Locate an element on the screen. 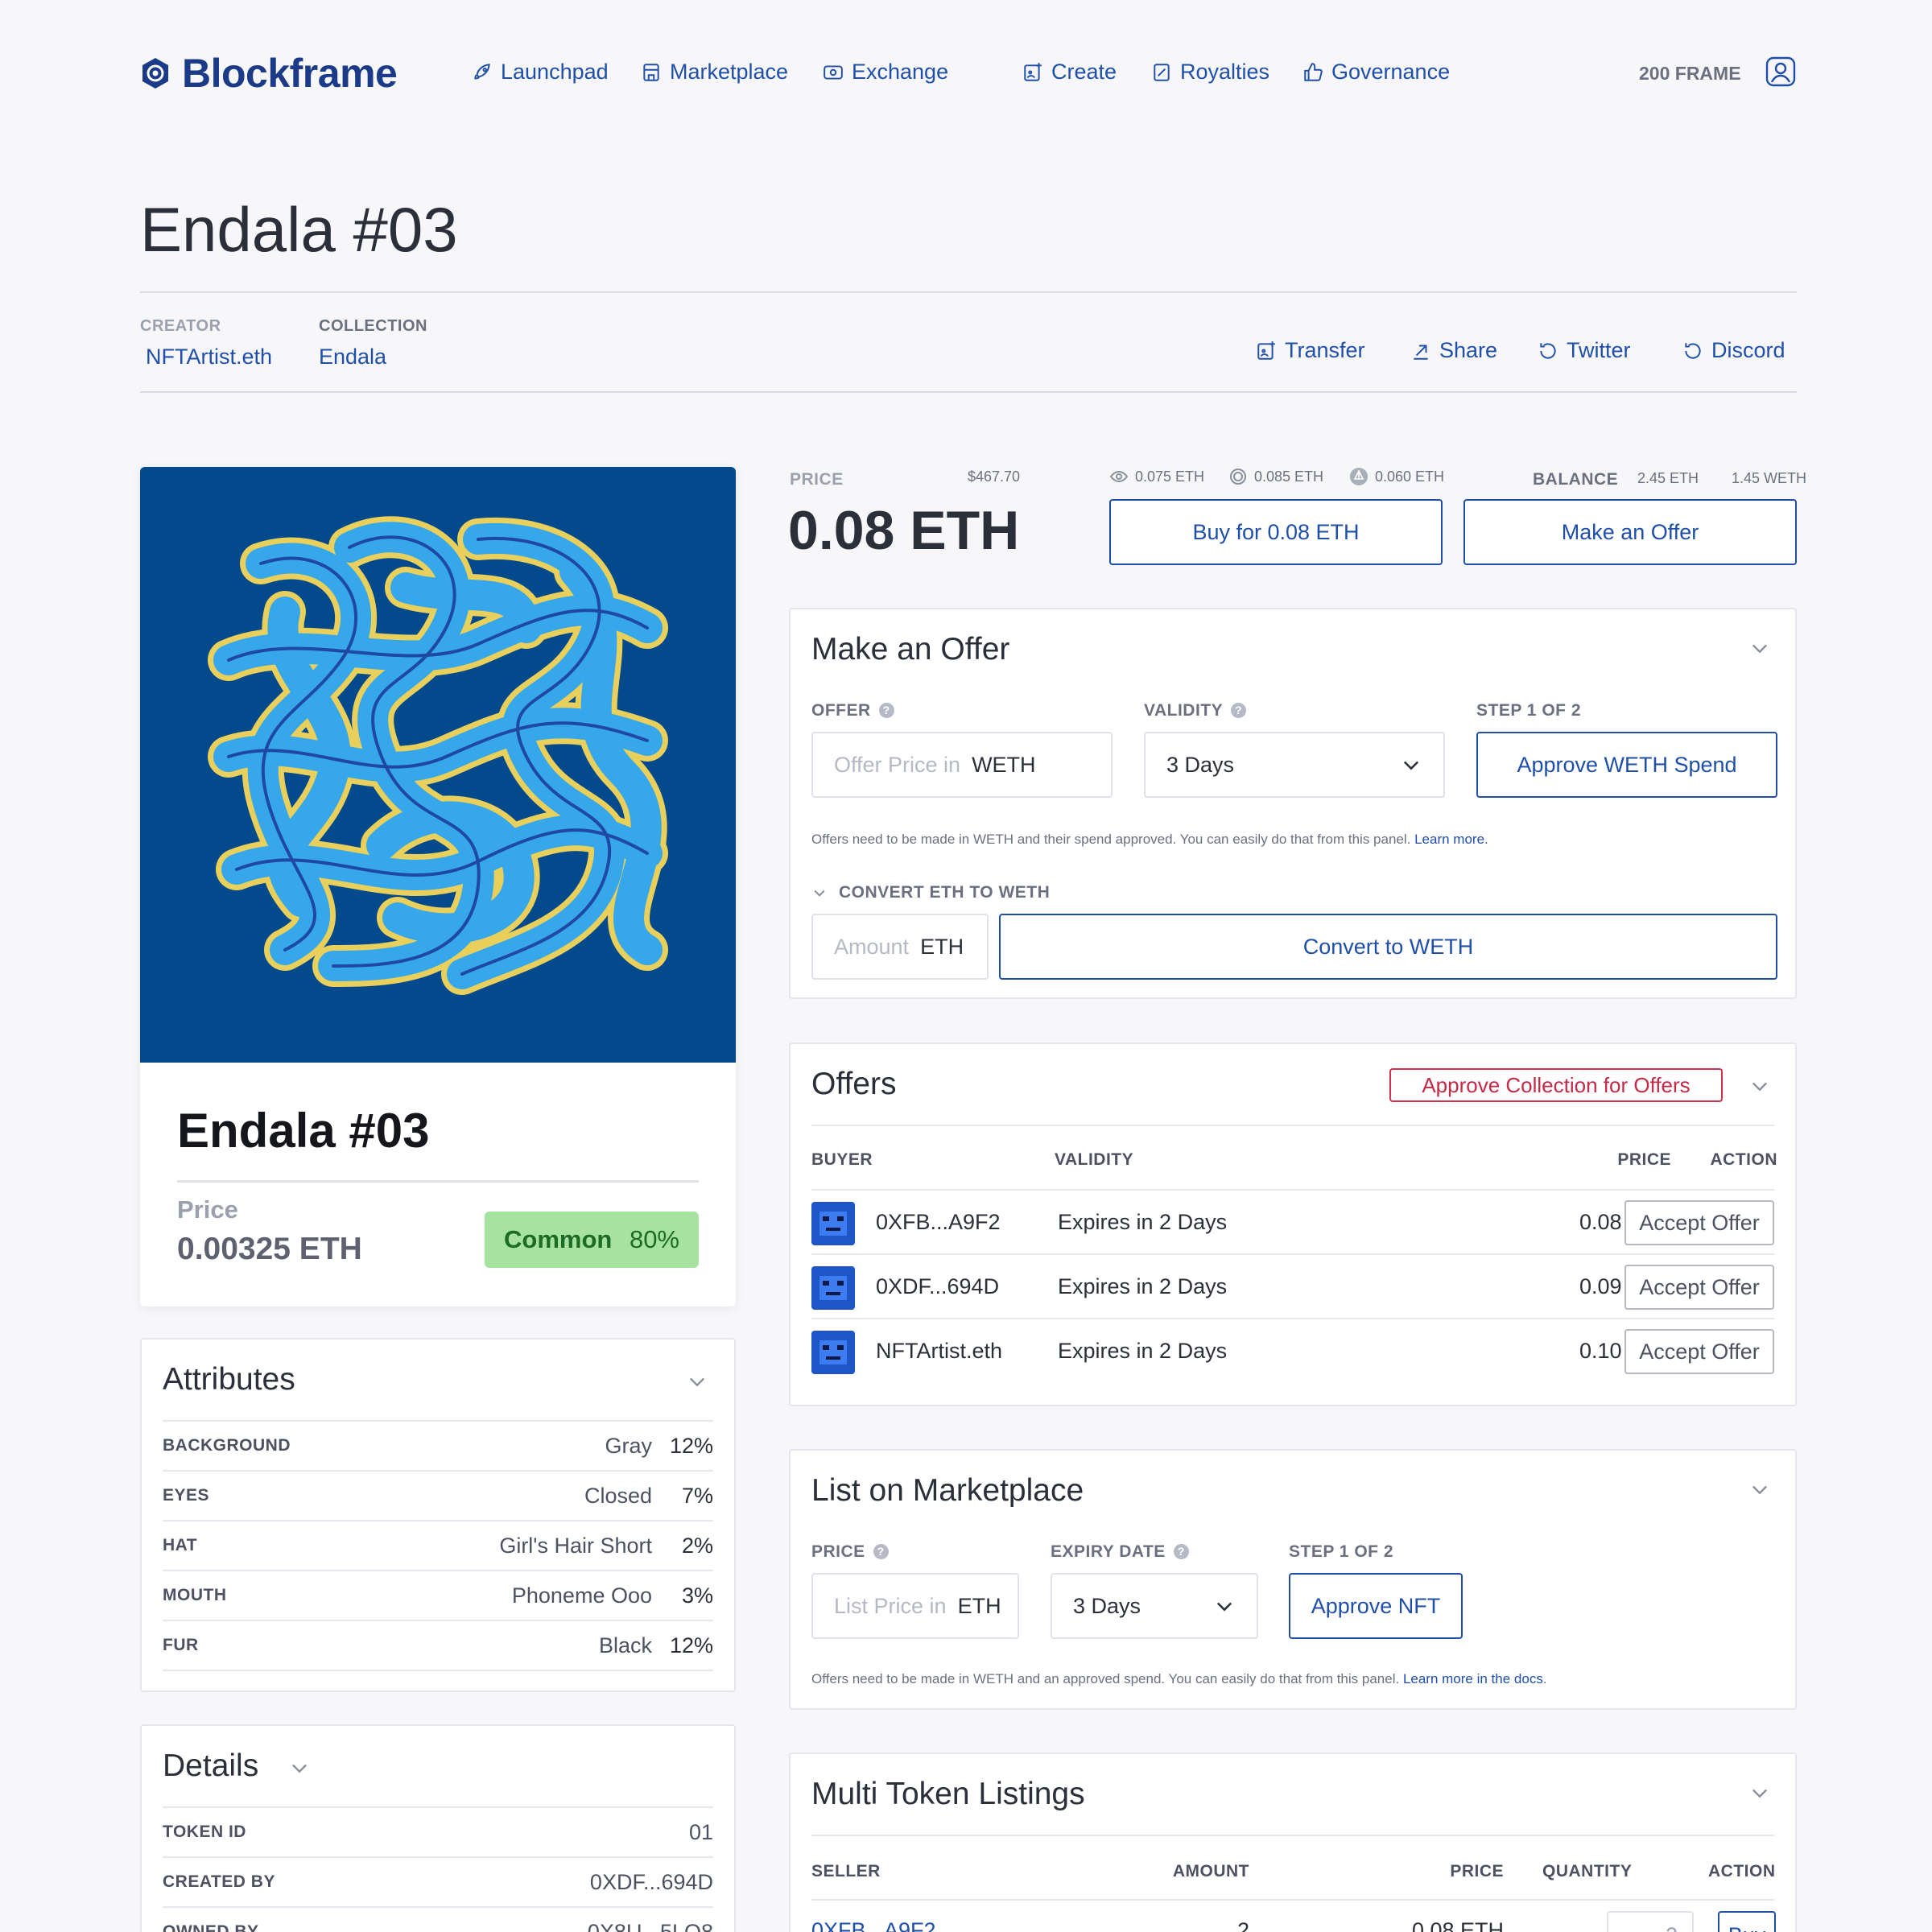  nav-exchange: Exchange is located at coordinates (885, 72).